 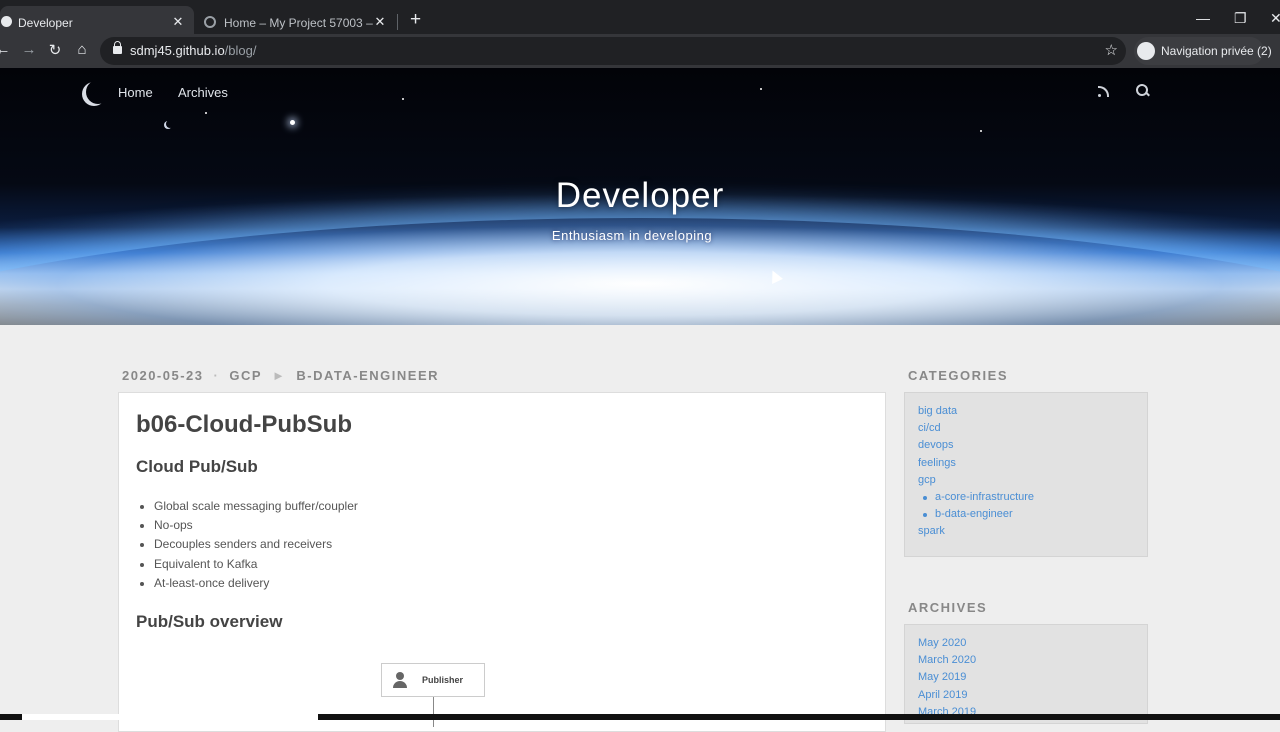 What do you see at coordinates (400, 680) in the screenshot?
I see `person-icon` at bounding box center [400, 680].